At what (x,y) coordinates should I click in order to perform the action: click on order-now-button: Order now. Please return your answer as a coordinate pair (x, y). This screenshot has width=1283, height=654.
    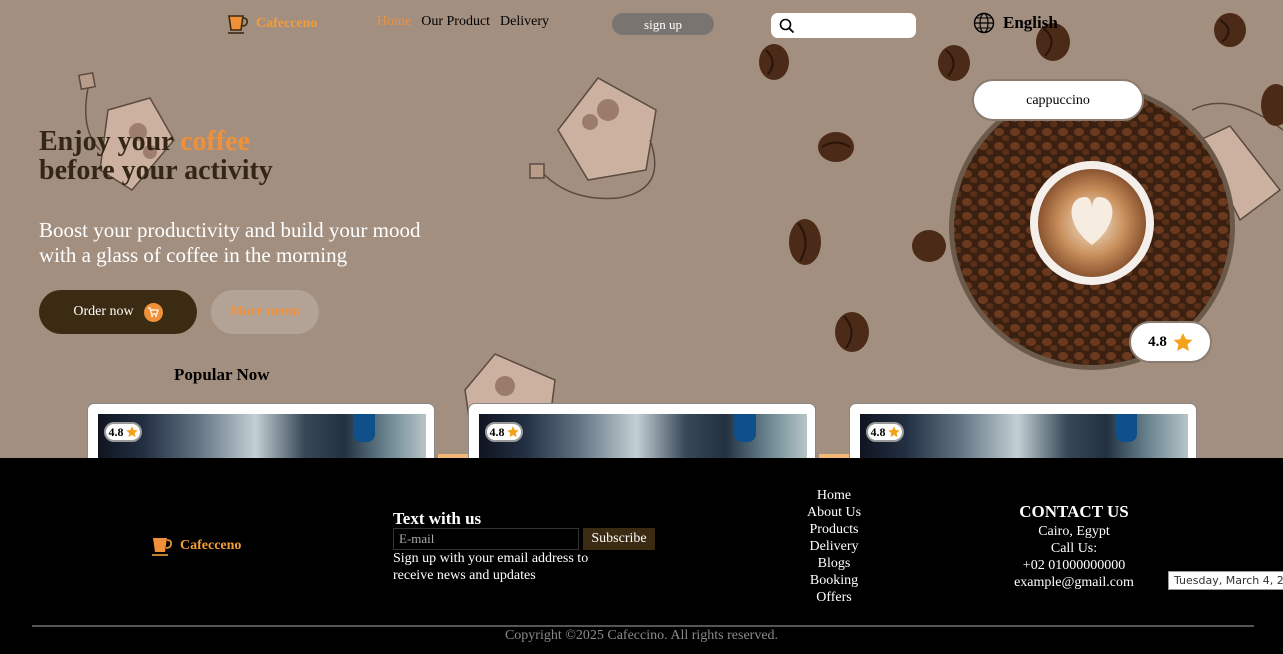
    Looking at the image, I should click on (118, 312).